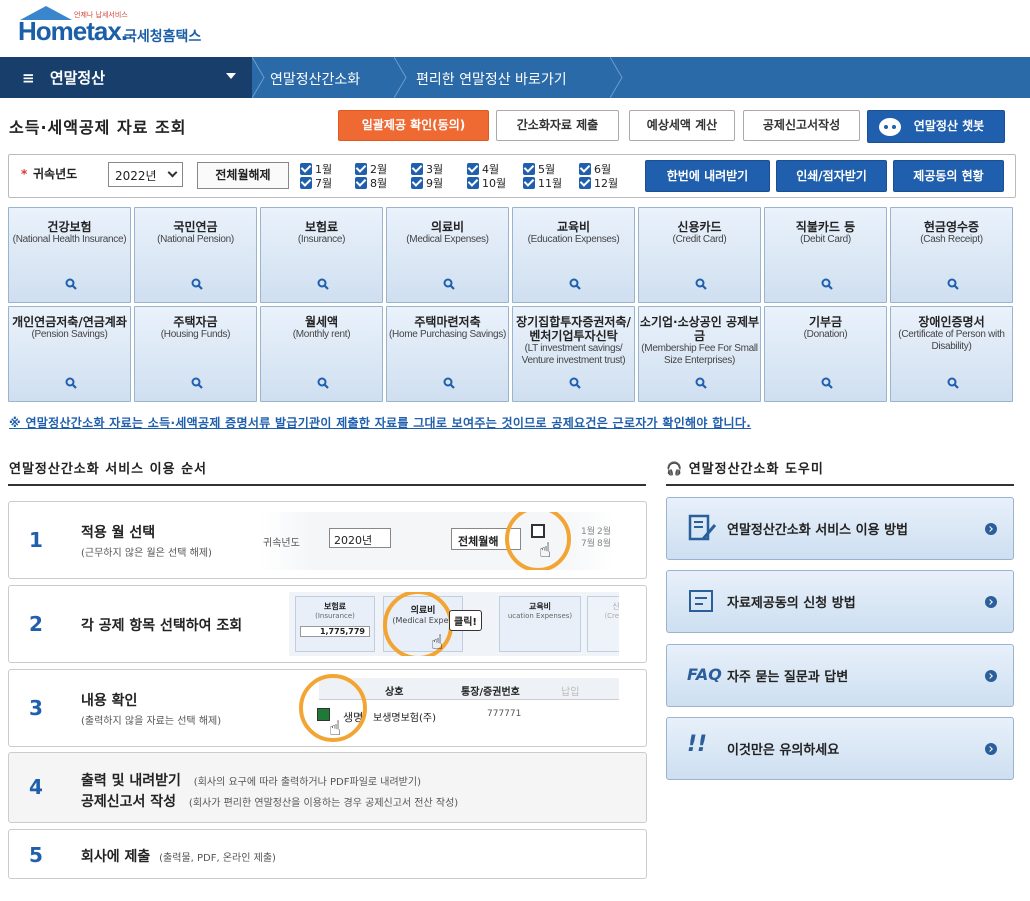 This screenshot has height=901, width=1030. What do you see at coordinates (542, 184) in the screenshot?
I see `month-checkbox-11: 11월` at bounding box center [542, 184].